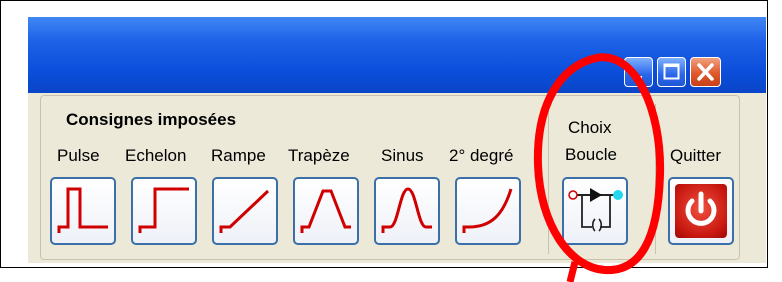 The height and width of the screenshot is (282, 782). Describe the element at coordinates (599, 164) in the screenshot. I see `annotation-ellipse` at that location.